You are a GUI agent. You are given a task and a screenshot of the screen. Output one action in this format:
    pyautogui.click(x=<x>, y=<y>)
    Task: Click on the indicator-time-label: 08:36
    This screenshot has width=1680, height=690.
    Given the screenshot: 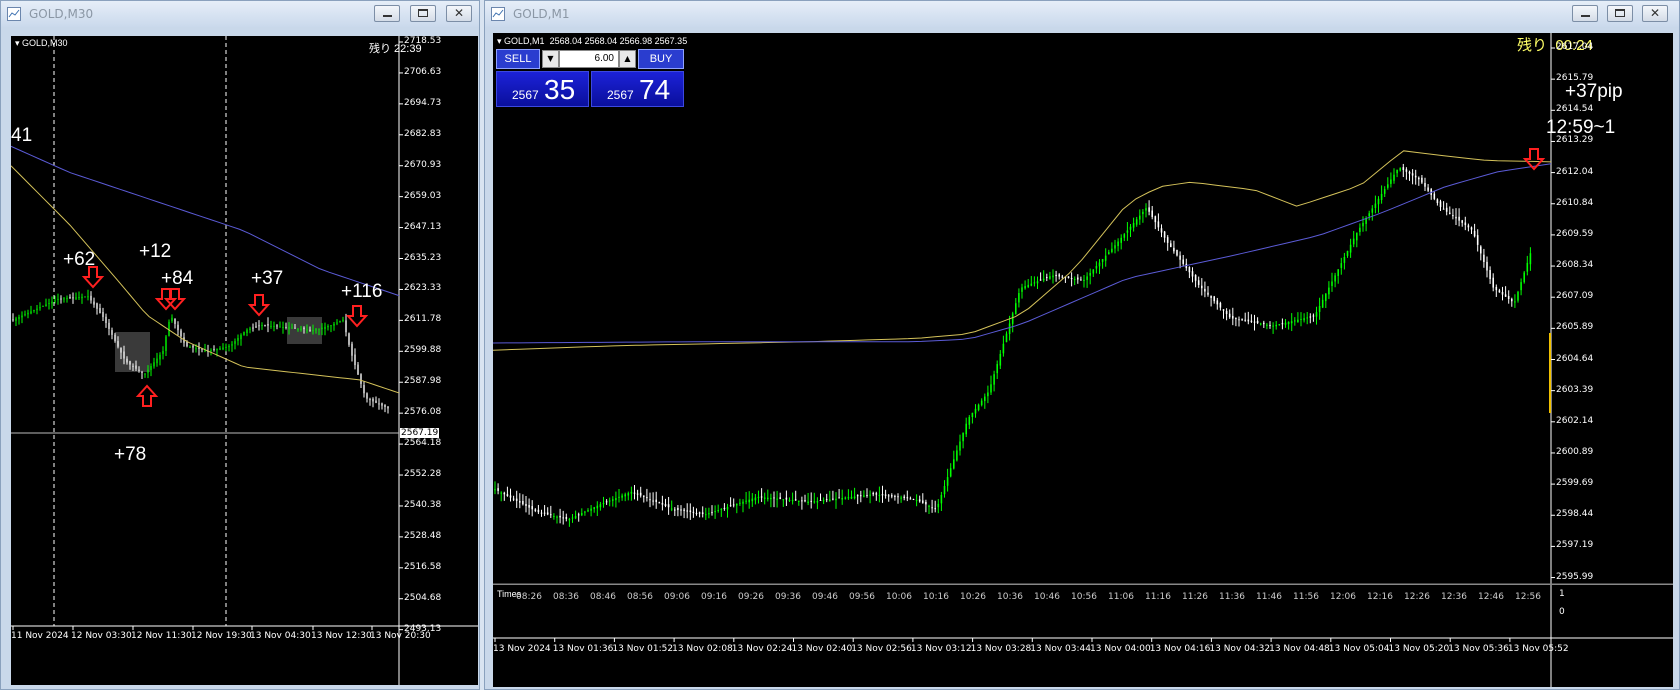 What is the action you would take?
    pyautogui.click(x=566, y=597)
    